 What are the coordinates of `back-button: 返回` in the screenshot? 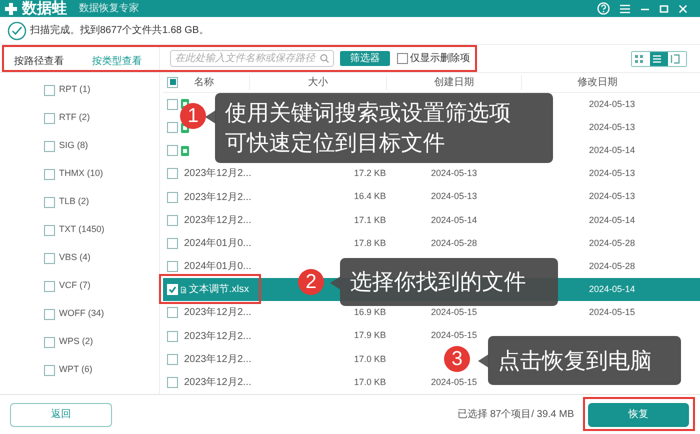 It's located at (61, 414).